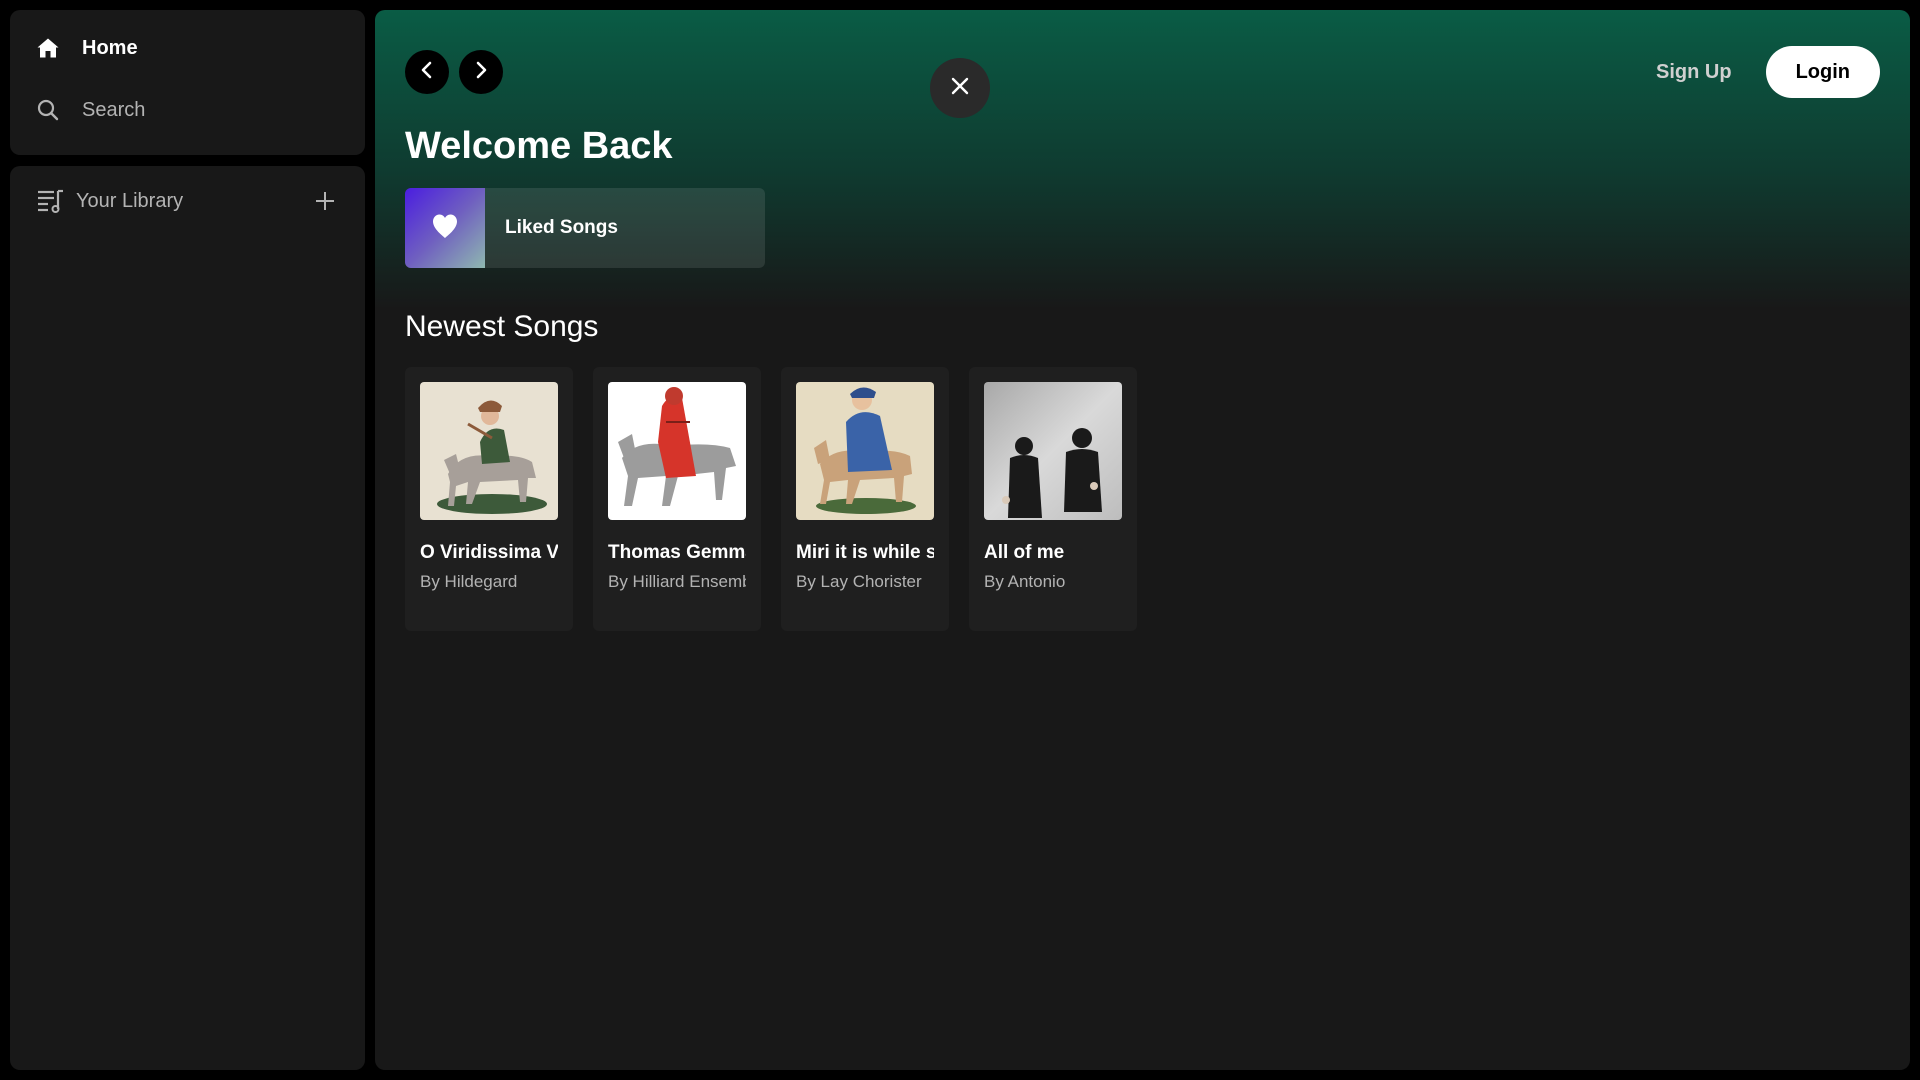  Describe the element at coordinates (59, 48) in the screenshot. I see `home-icon` at that location.